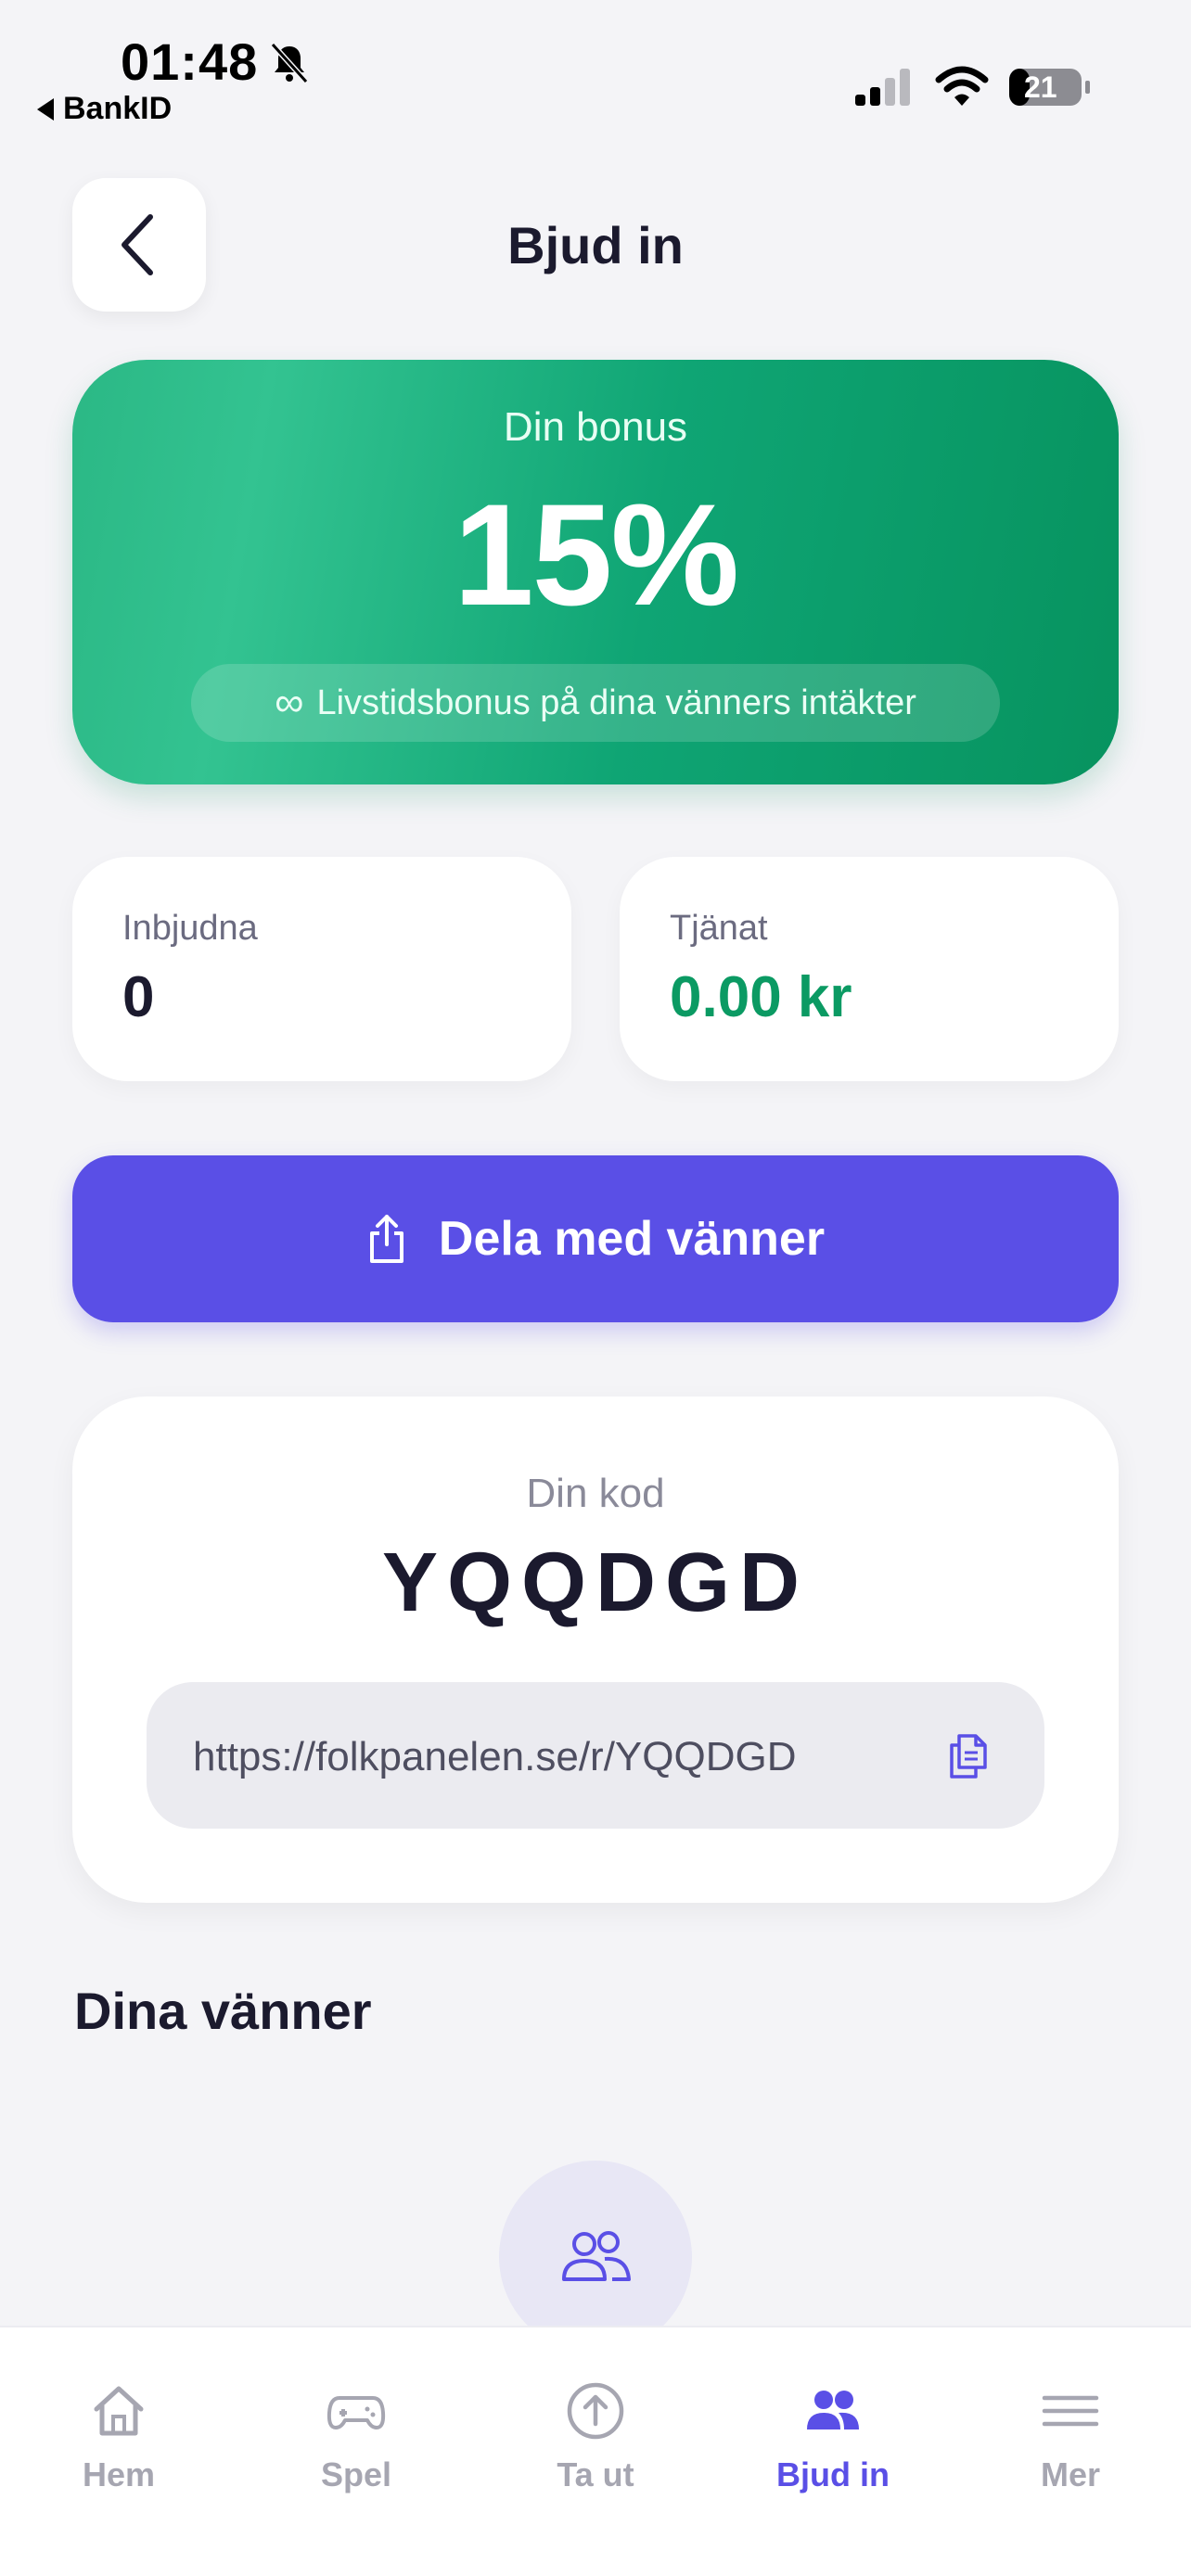  I want to click on bonus-label: Din bonus, so click(595, 427).